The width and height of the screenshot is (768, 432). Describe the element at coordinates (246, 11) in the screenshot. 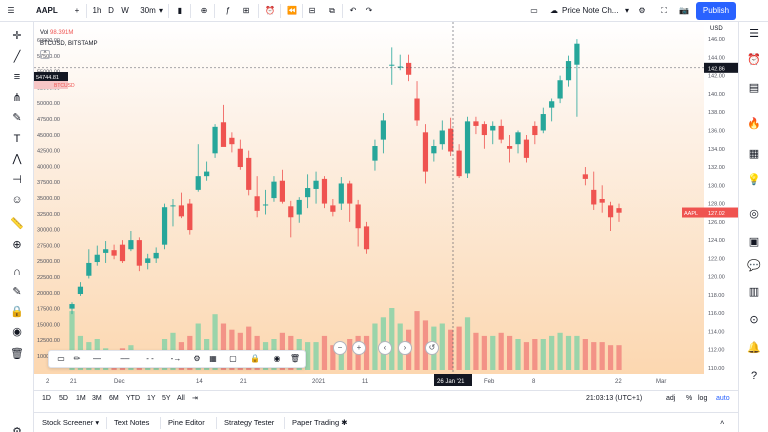

I see `templates-icon: ⊞` at that location.